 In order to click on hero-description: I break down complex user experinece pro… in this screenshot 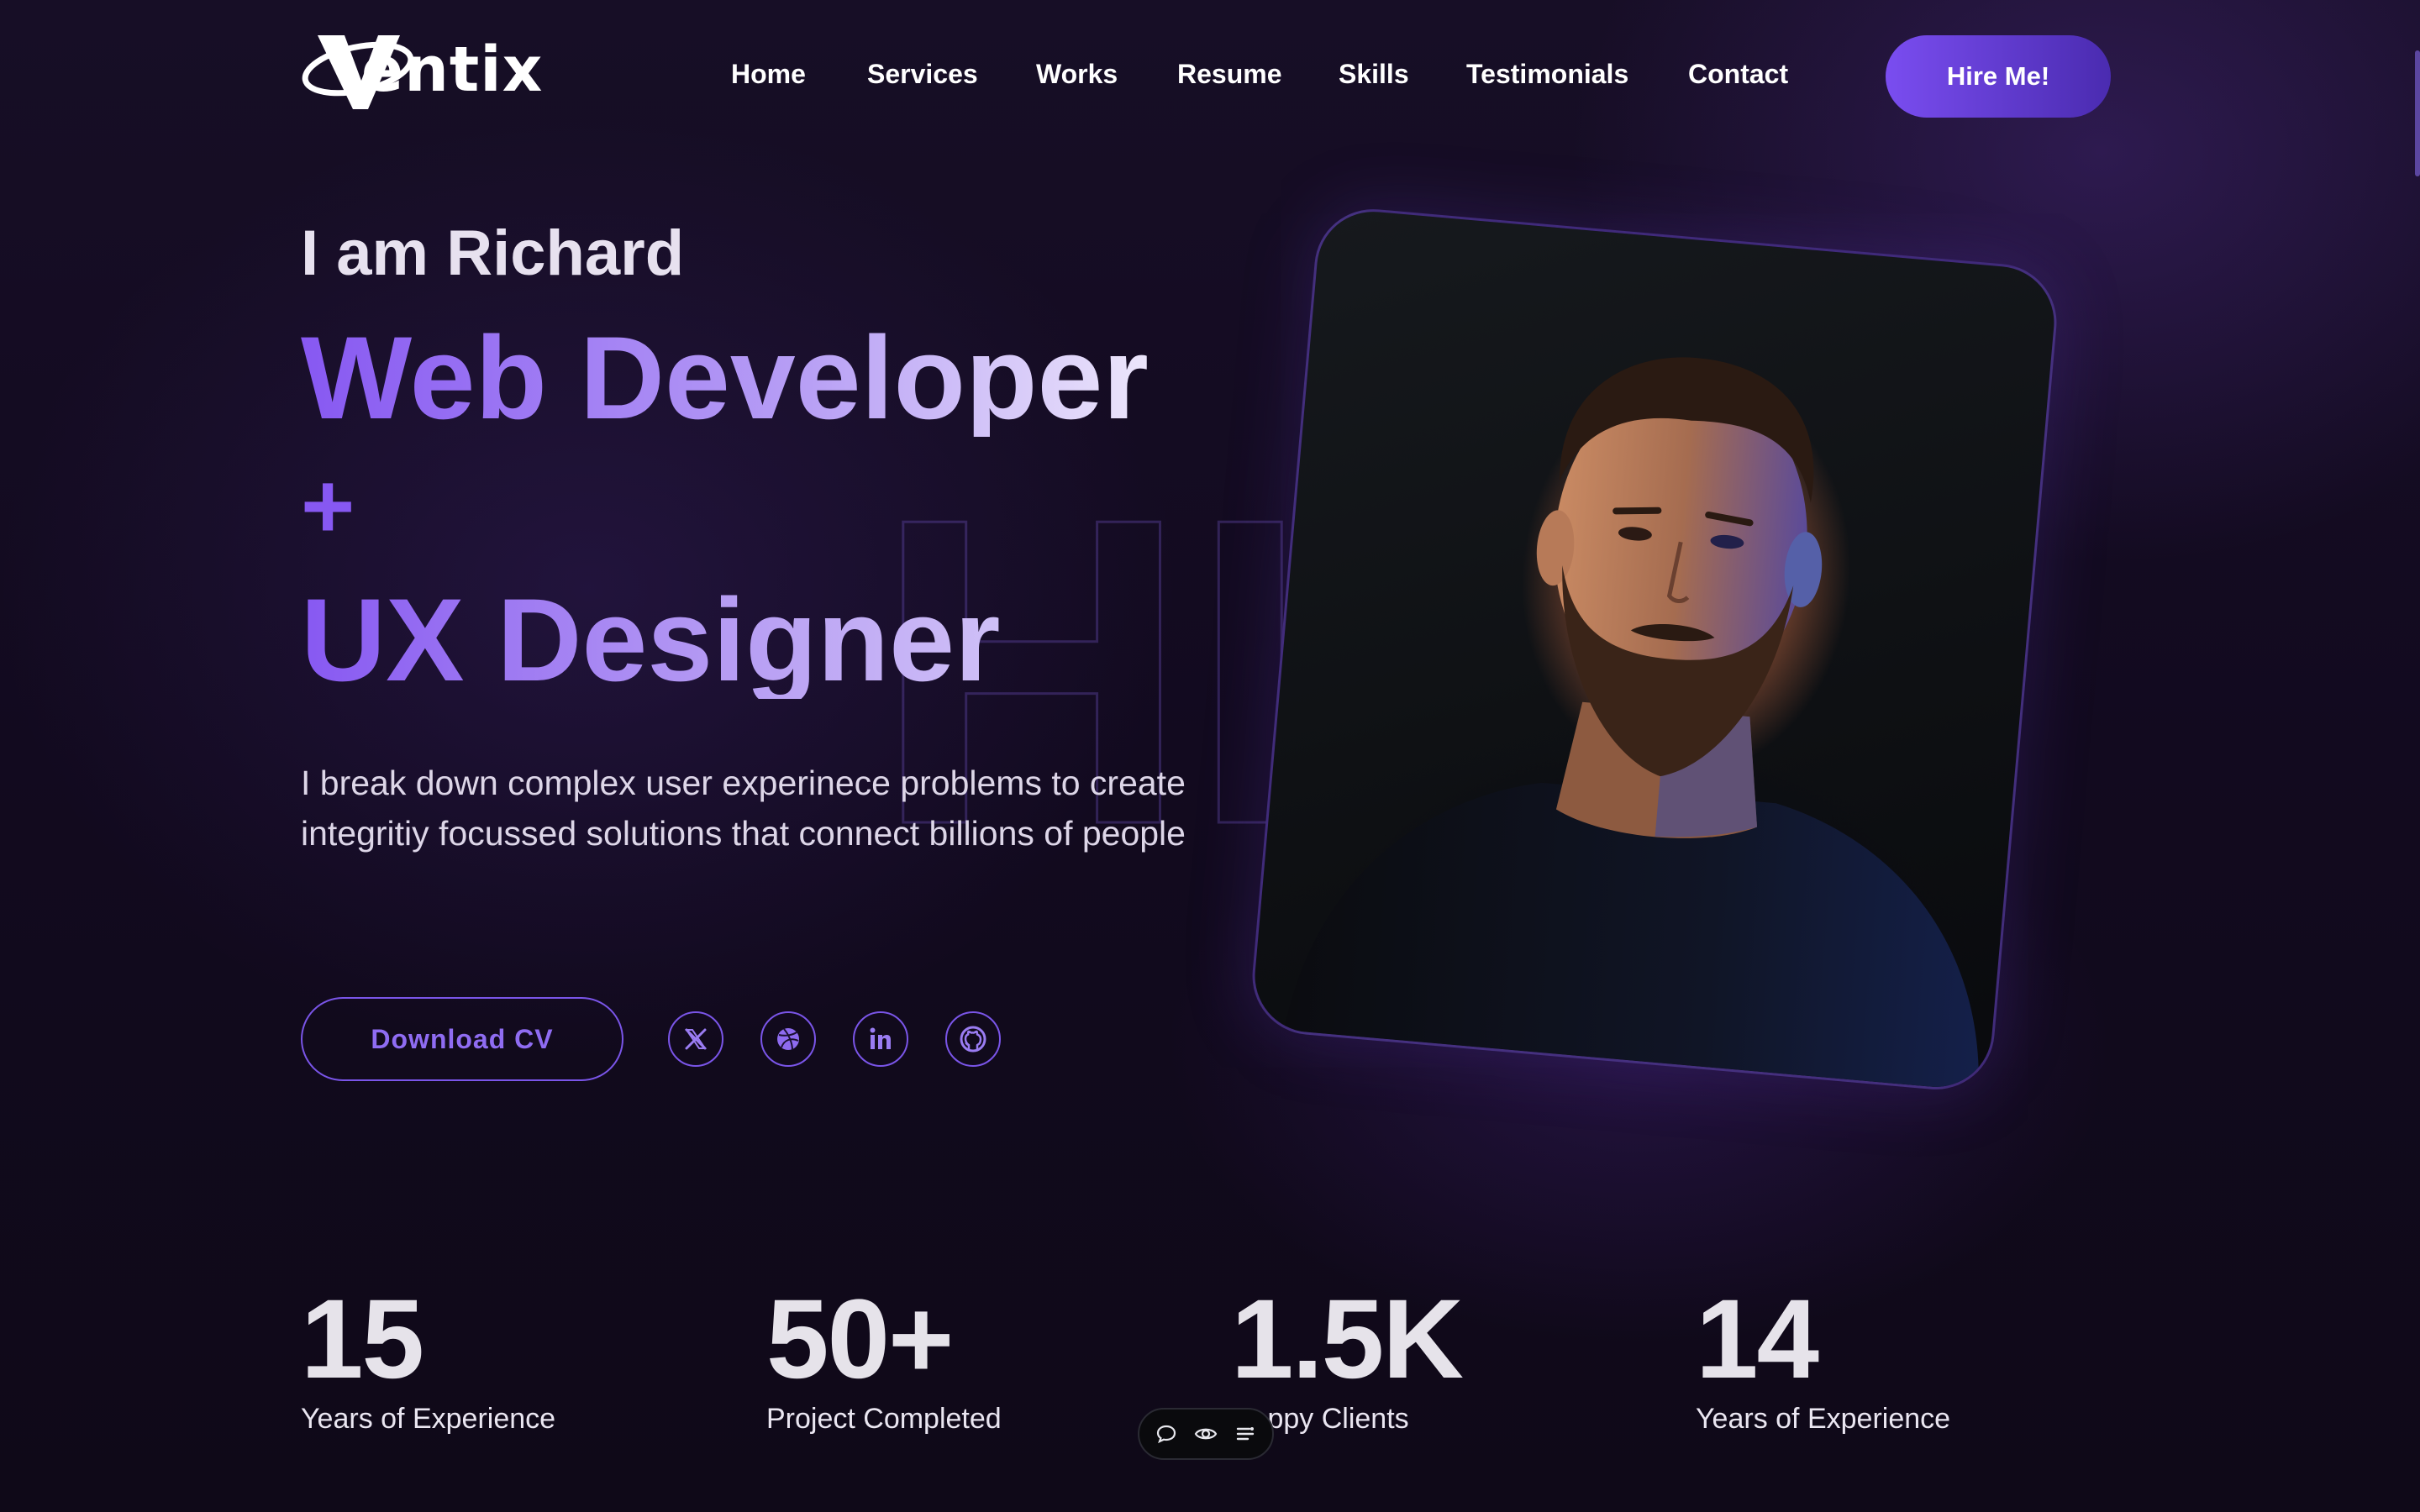, I will do `click(743, 808)`.